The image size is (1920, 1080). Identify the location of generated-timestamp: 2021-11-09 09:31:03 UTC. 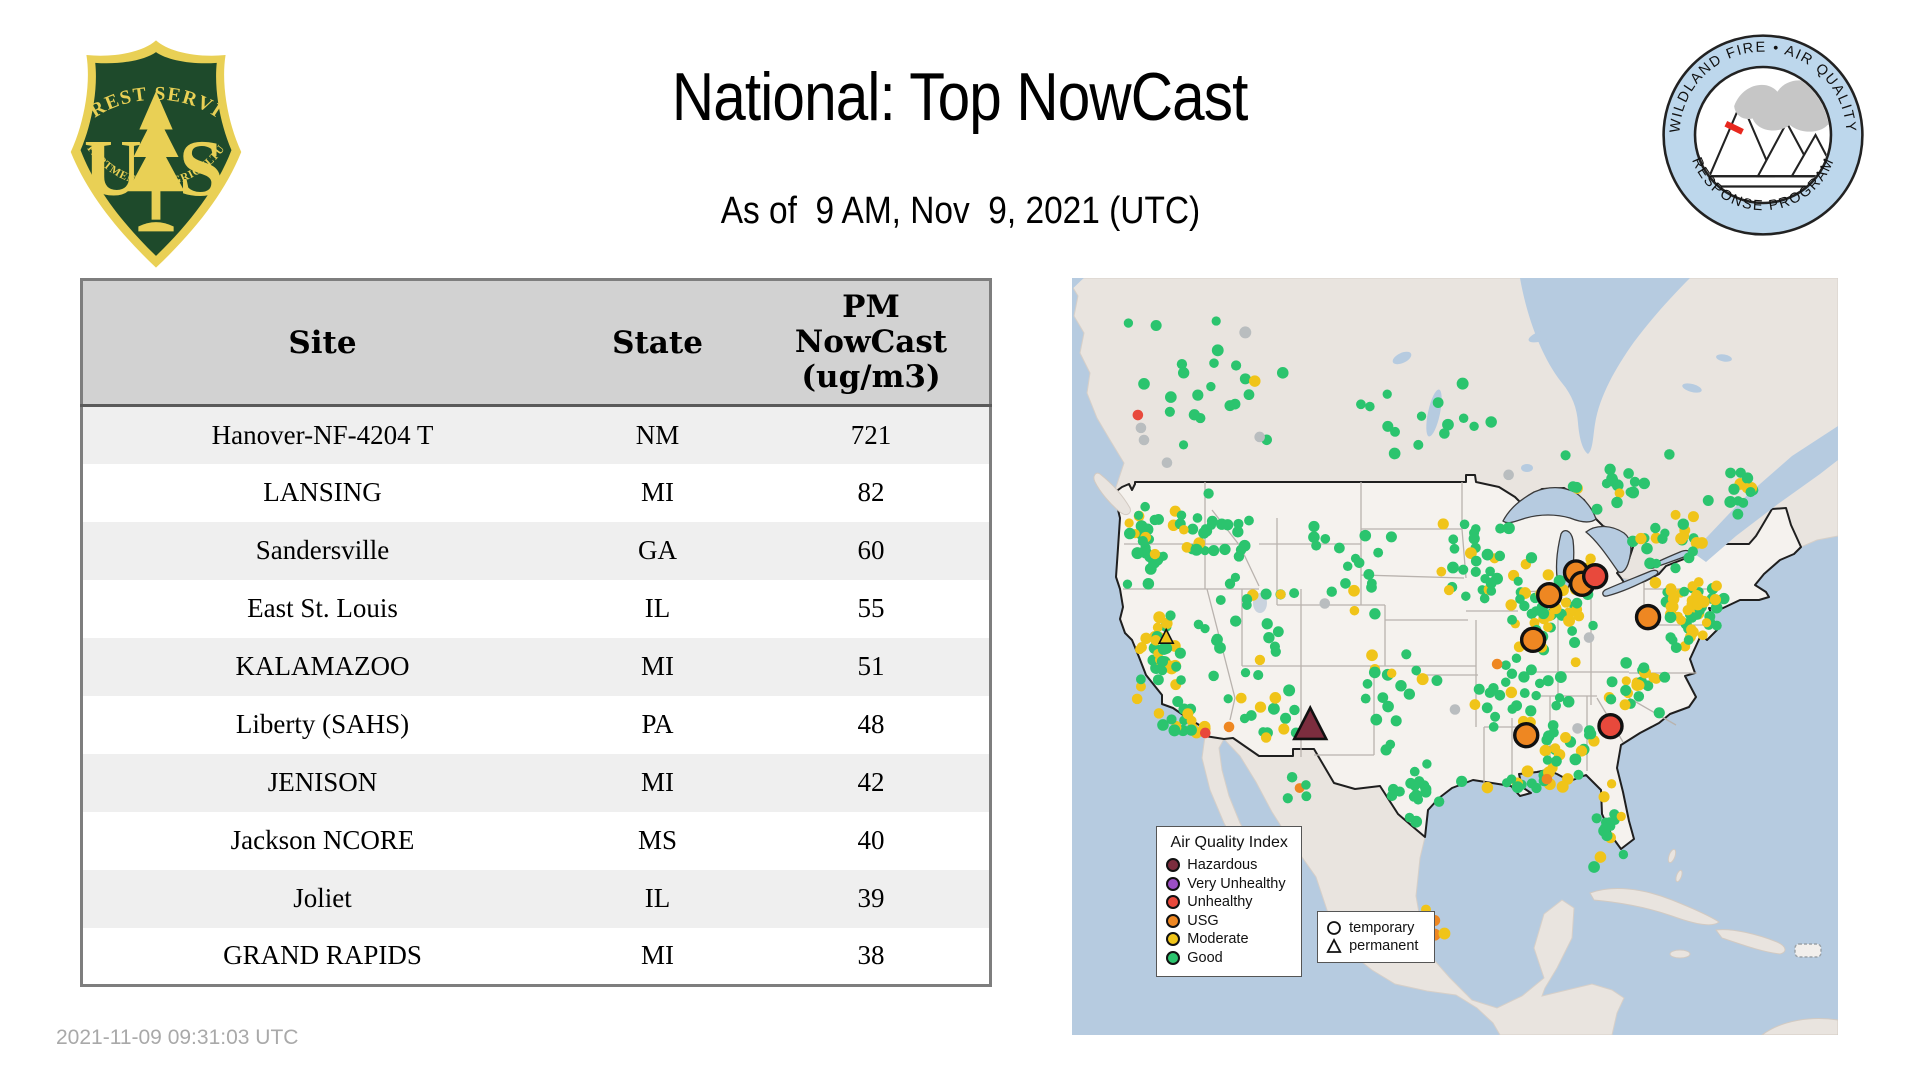
(177, 1037).